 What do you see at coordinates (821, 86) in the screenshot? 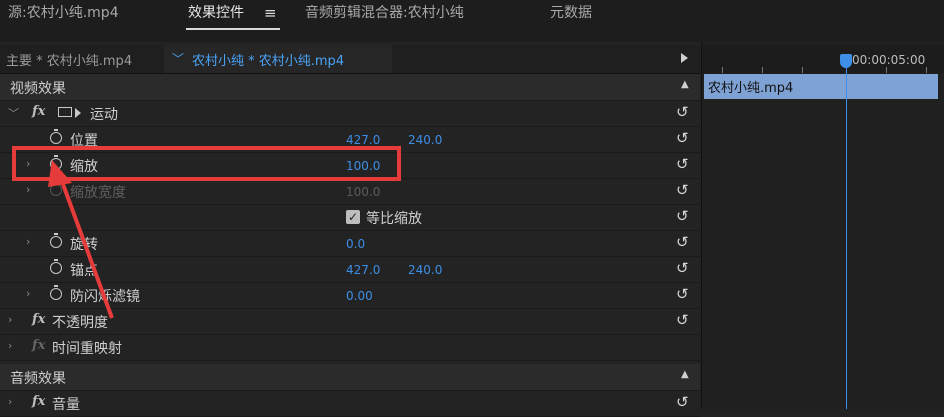
I see `timeline-clip: 农村小纯.mp4` at bounding box center [821, 86].